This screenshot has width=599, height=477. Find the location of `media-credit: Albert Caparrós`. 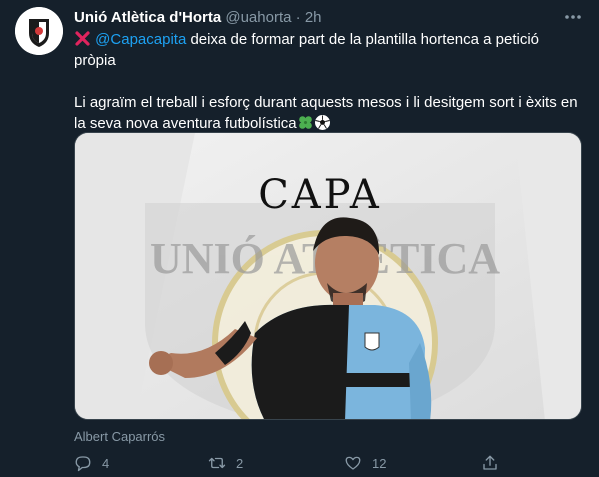

media-credit: Albert Caparrós is located at coordinates (119, 436).